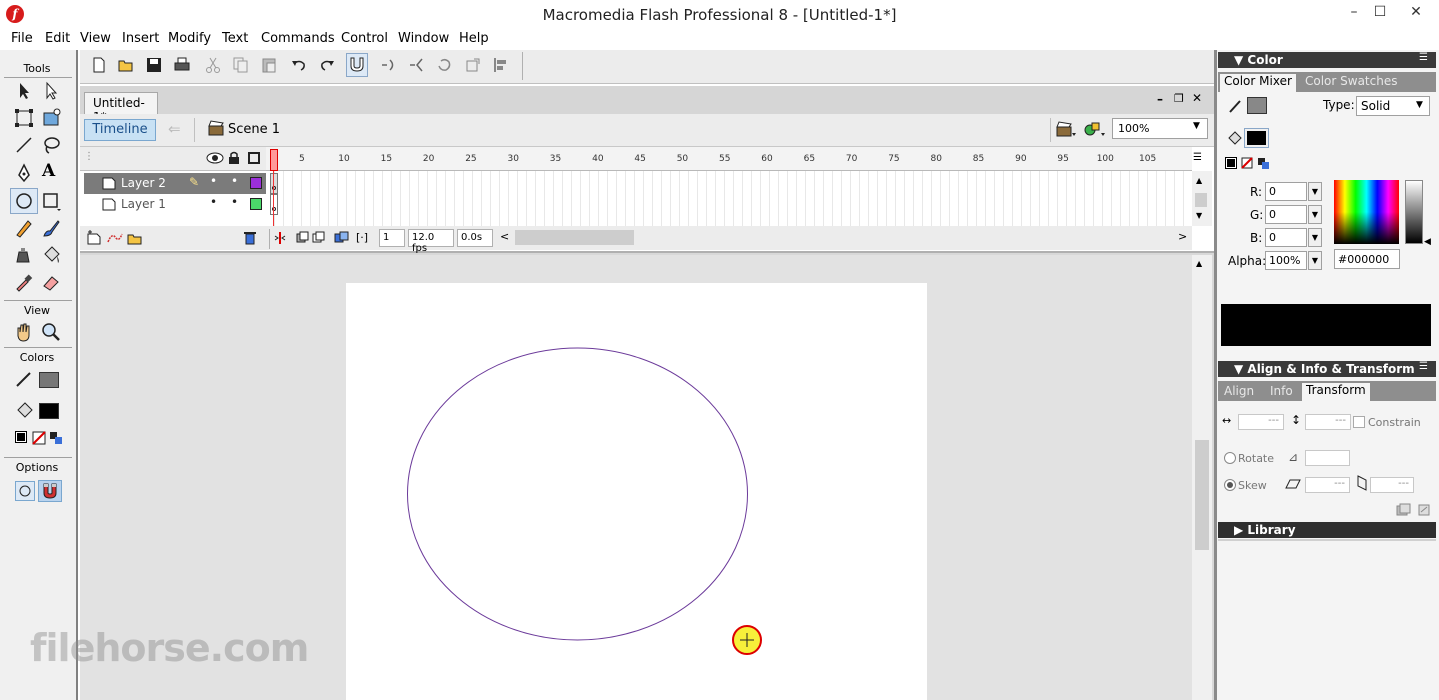 This screenshot has width=1439, height=700. Describe the element at coordinates (22, 38) in the screenshot. I see `menu-file: File` at that location.